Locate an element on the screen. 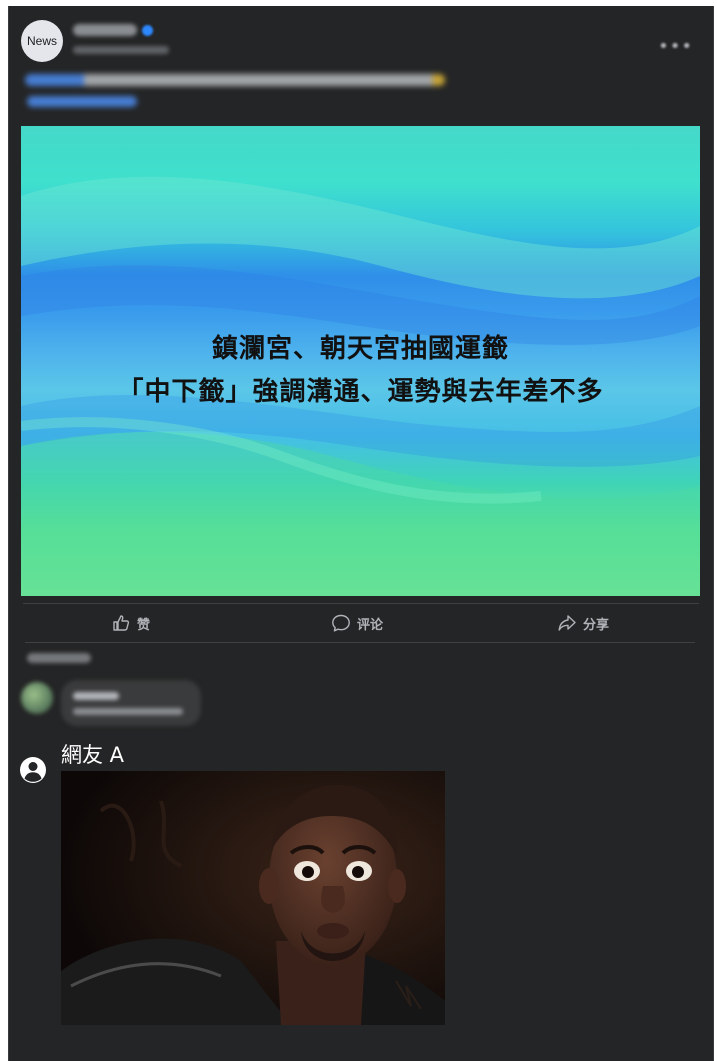  share-arrow-icon is located at coordinates (567, 623).